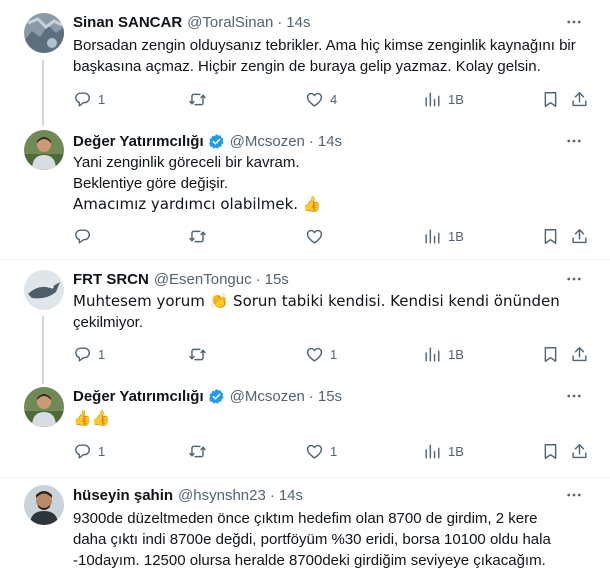 This screenshot has width=610, height=578. What do you see at coordinates (92, 418) in the screenshot?
I see `tweet-text-line: 👍👍` at bounding box center [92, 418].